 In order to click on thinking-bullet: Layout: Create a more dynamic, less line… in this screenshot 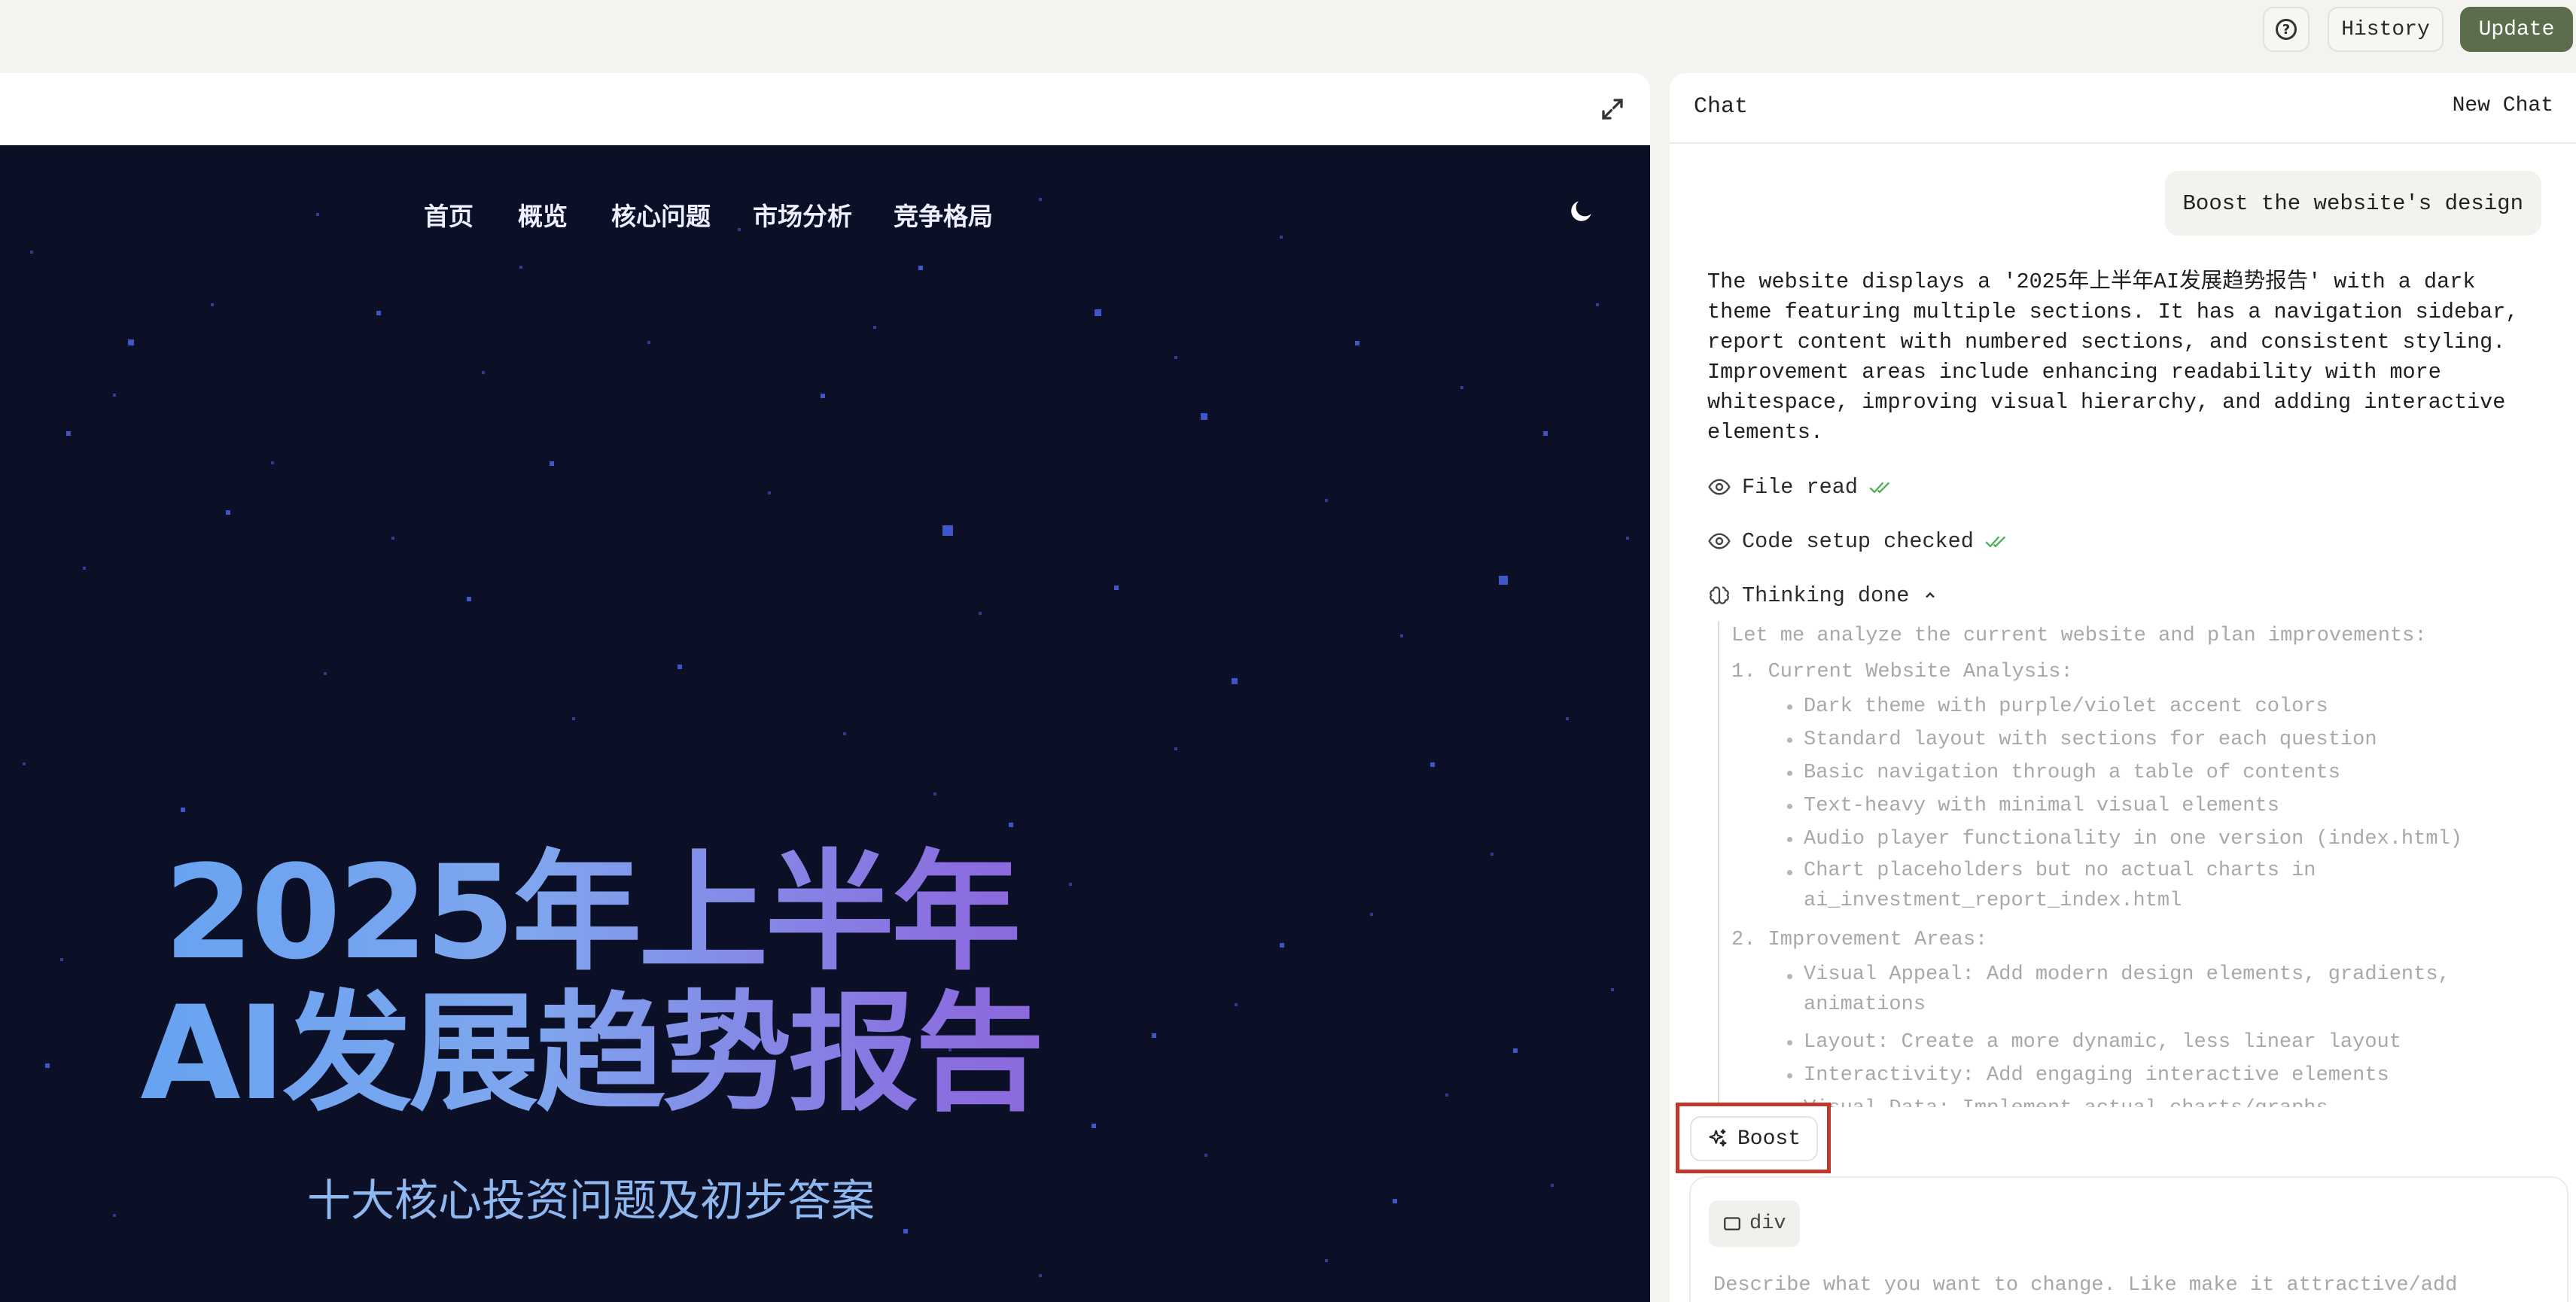, I will do `click(2094, 1042)`.